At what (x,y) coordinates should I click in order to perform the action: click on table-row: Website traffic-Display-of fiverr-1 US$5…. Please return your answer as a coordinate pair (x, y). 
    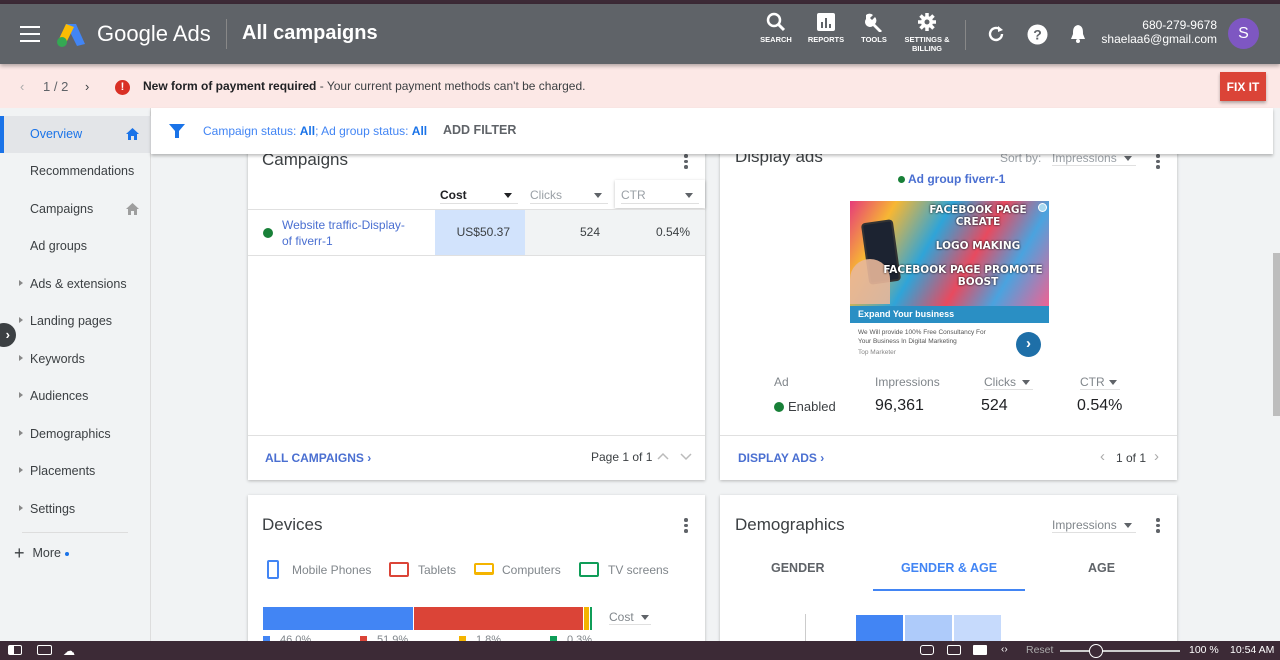
    Looking at the image, I should click on (476, 232).